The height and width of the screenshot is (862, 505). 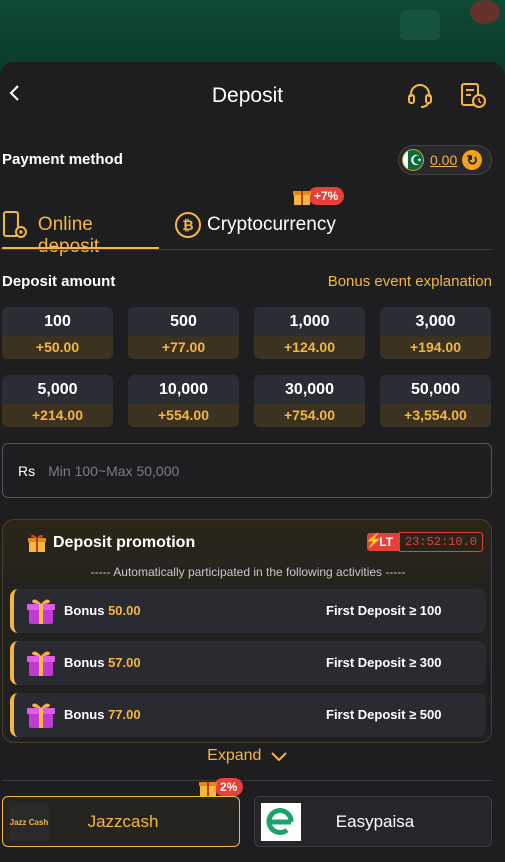 I want to click on amount-option-10000: 10,000 +554.00, so click(x=183, y=401).